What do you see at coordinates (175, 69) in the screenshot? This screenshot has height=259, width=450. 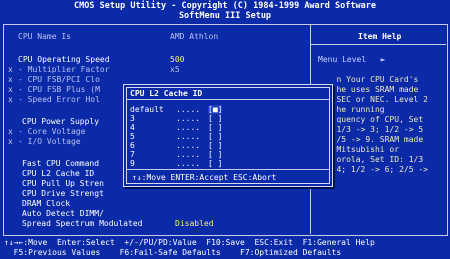 I see `multiplier-factor-value: x5` at bounding box center [175, 69].